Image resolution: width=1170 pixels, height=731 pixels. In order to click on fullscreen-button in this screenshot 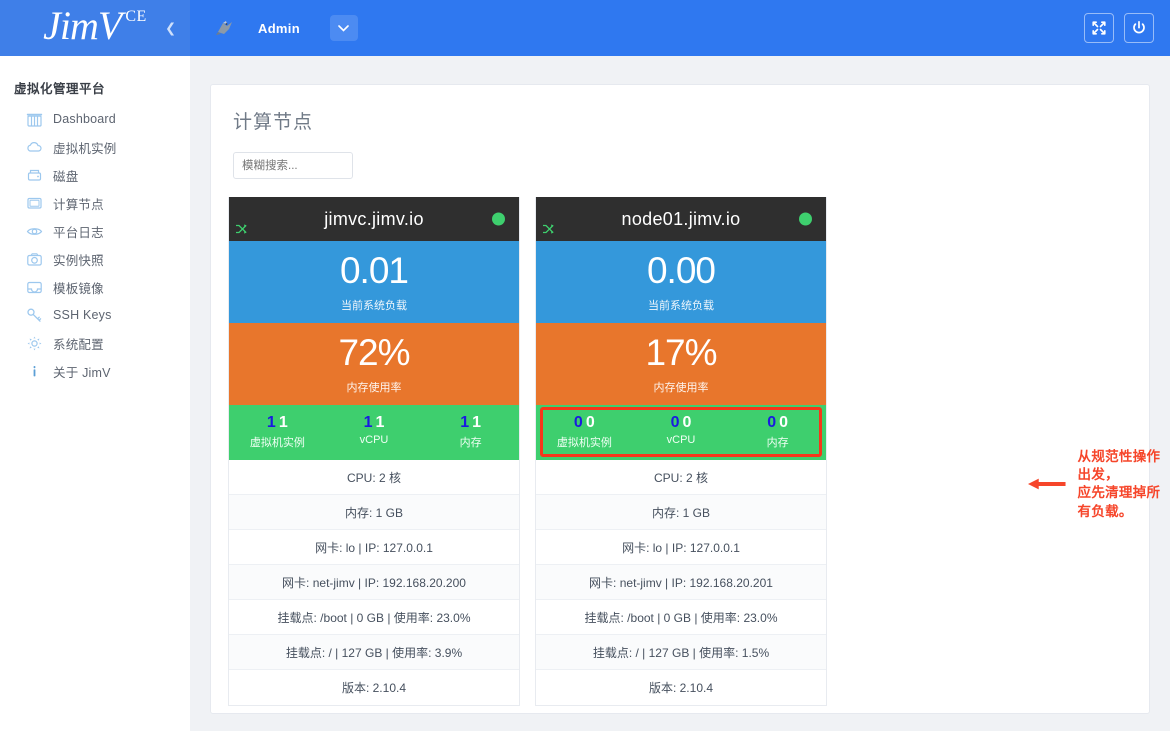, I will do `click(1099, 28)`.